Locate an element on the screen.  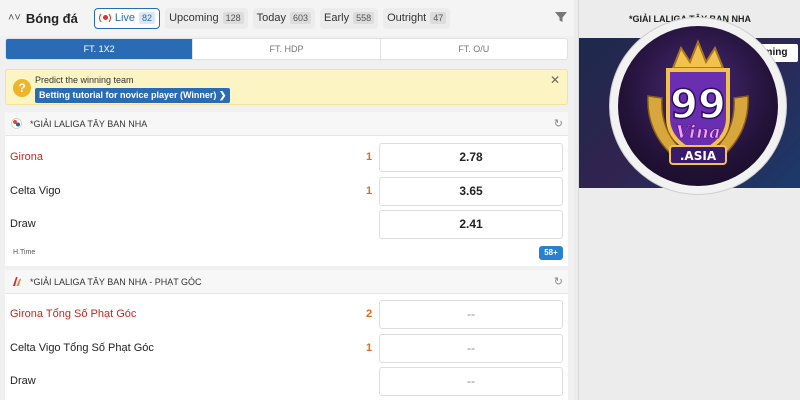
tab-today: Today 603 is located at coordinates (284, 18).